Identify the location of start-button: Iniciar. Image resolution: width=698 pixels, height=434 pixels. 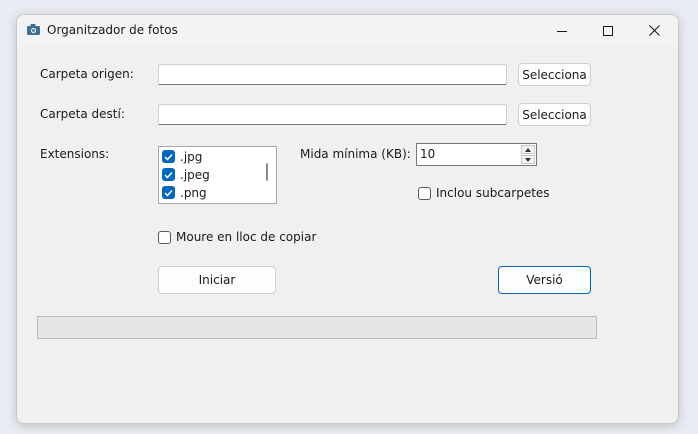
(217, 280).